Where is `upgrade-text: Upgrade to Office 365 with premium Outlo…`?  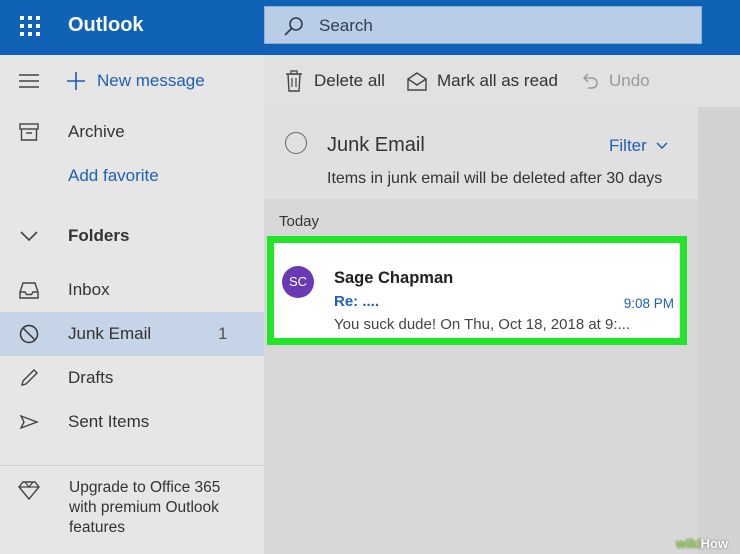 upgrade-text: Upgrade to Office 365 with premium Outlo… is located at coordinates (145, 507).